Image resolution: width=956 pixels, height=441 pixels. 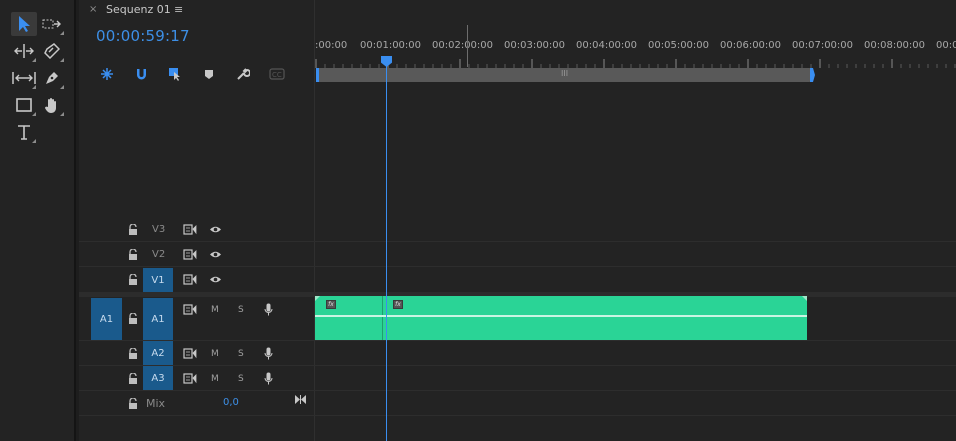 I want to click on ruler-label: 00:02:00:00, so click(x=463, y=45).